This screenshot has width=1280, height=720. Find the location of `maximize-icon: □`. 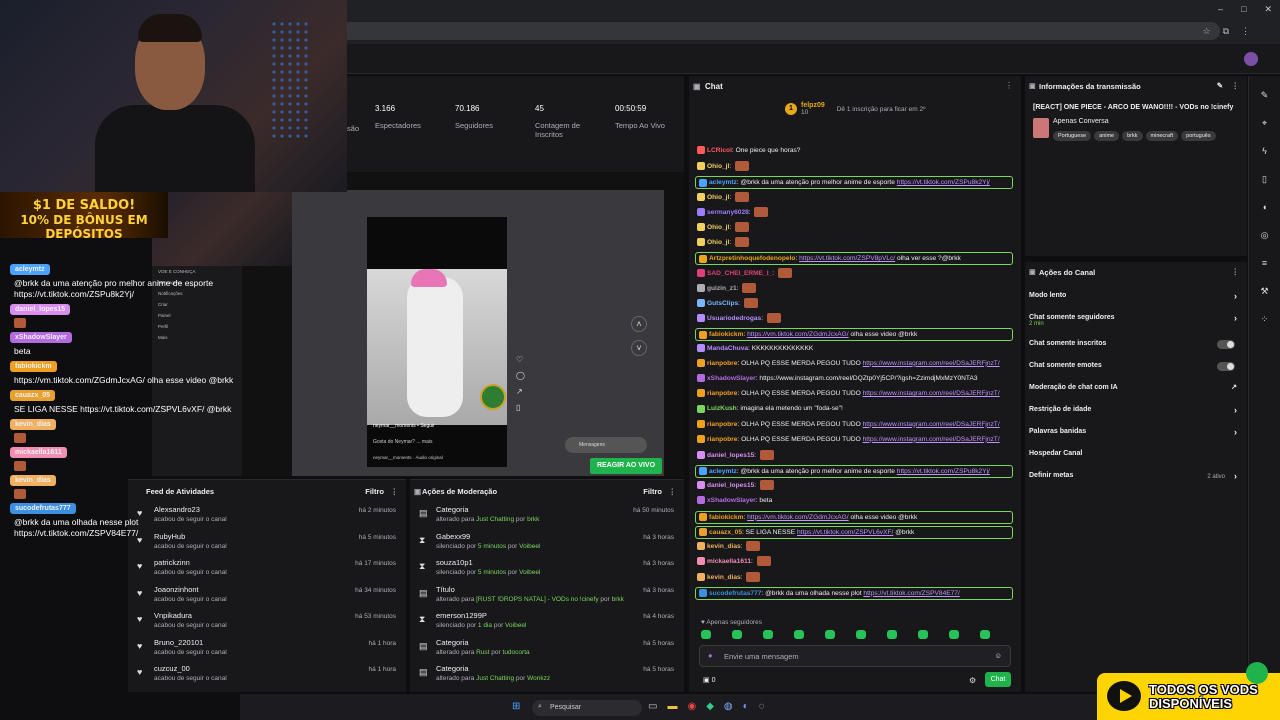

maximize-icon: □ is located at coordinates (1243, 9).